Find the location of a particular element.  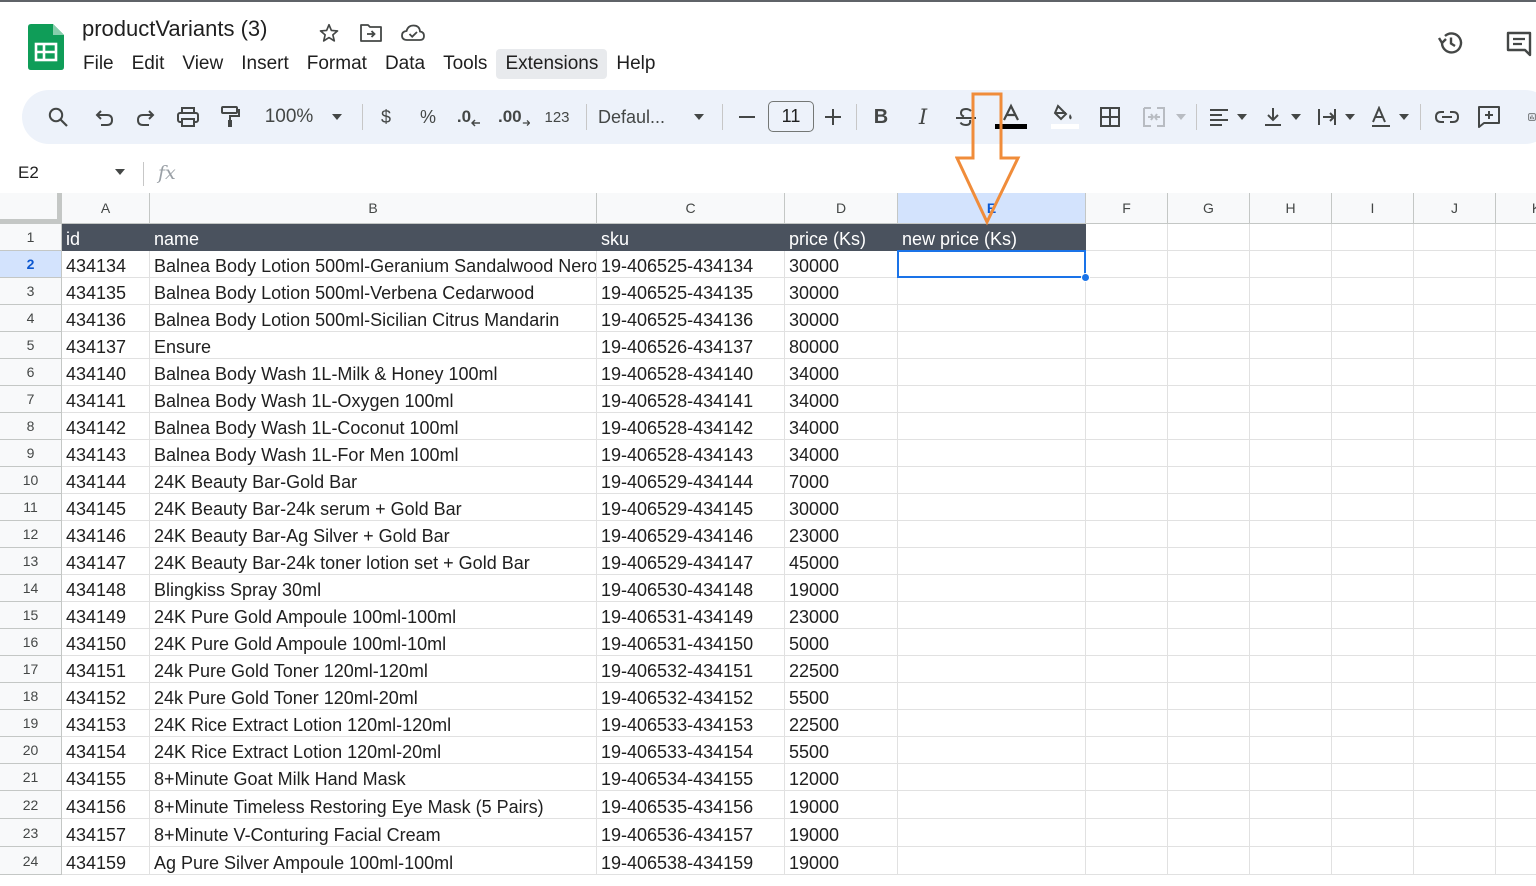

table-cell: 19-406531-434150 is located at coordinates (691, 642).